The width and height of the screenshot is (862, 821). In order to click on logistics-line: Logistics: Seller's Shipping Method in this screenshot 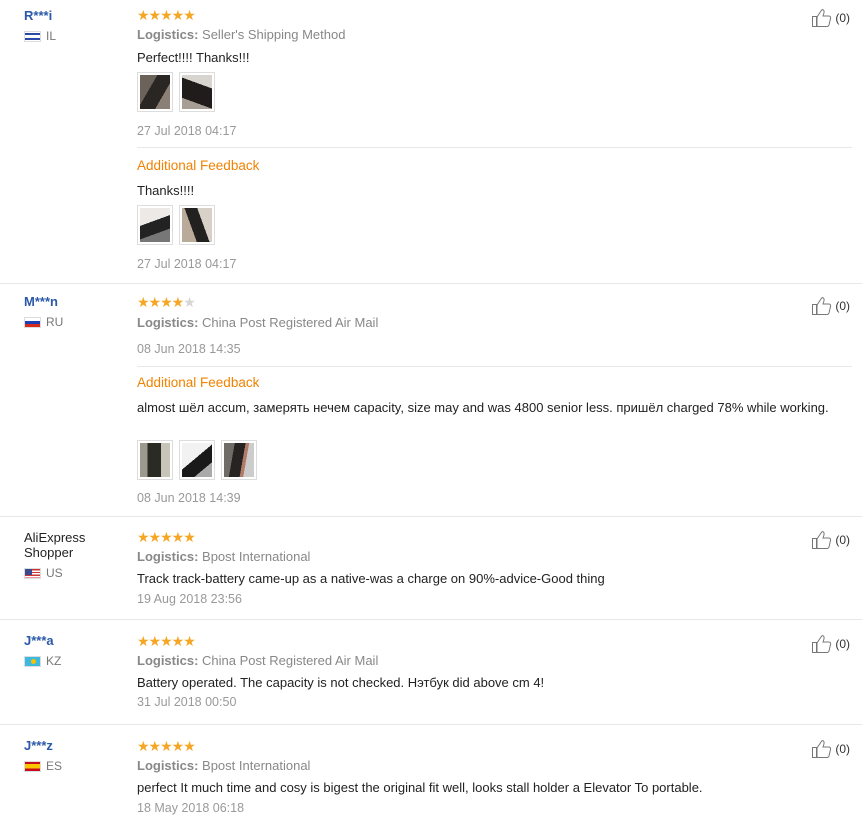, I will do `click(494, 34)`.